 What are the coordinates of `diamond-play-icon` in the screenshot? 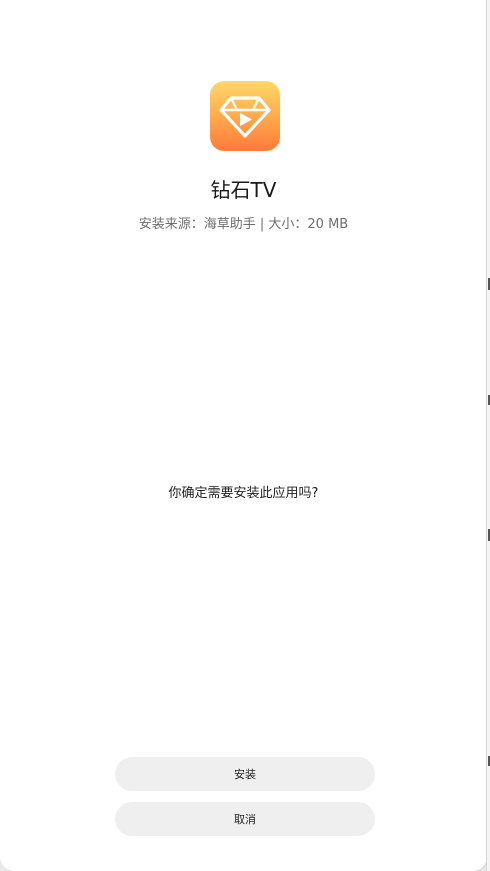 It's located at (245, 117).